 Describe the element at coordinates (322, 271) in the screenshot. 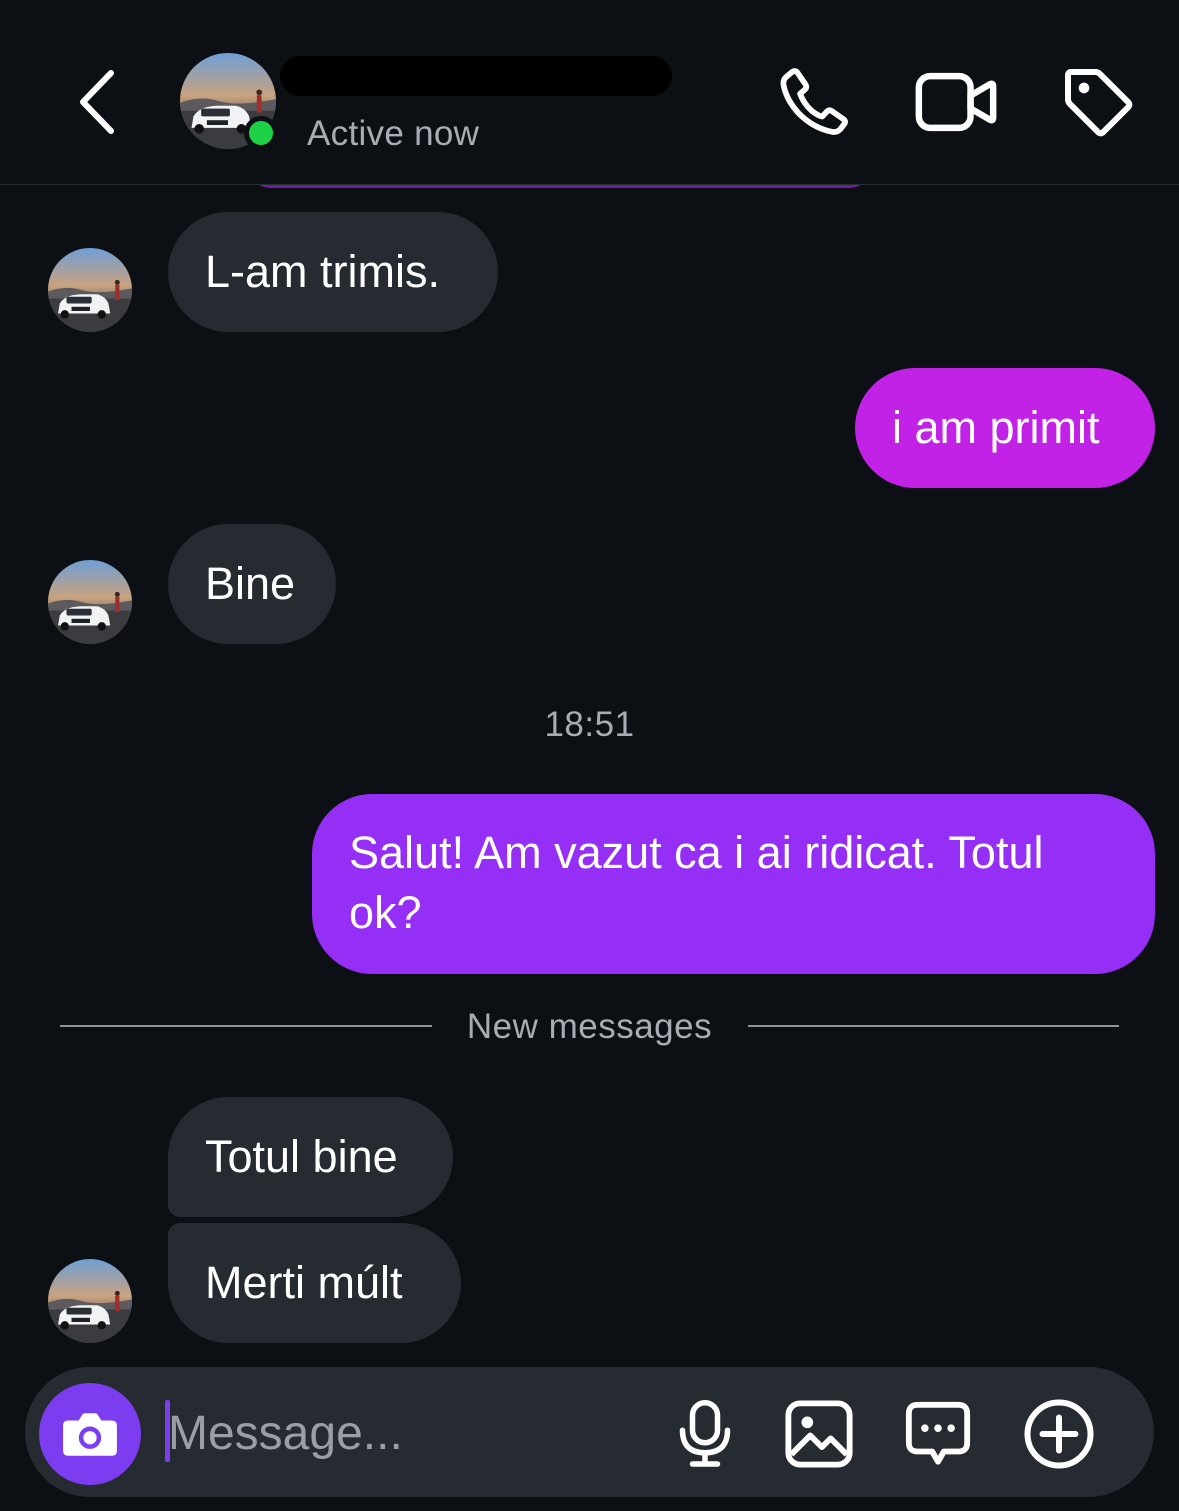

I see `message-text: L-am trimis.` at that location.